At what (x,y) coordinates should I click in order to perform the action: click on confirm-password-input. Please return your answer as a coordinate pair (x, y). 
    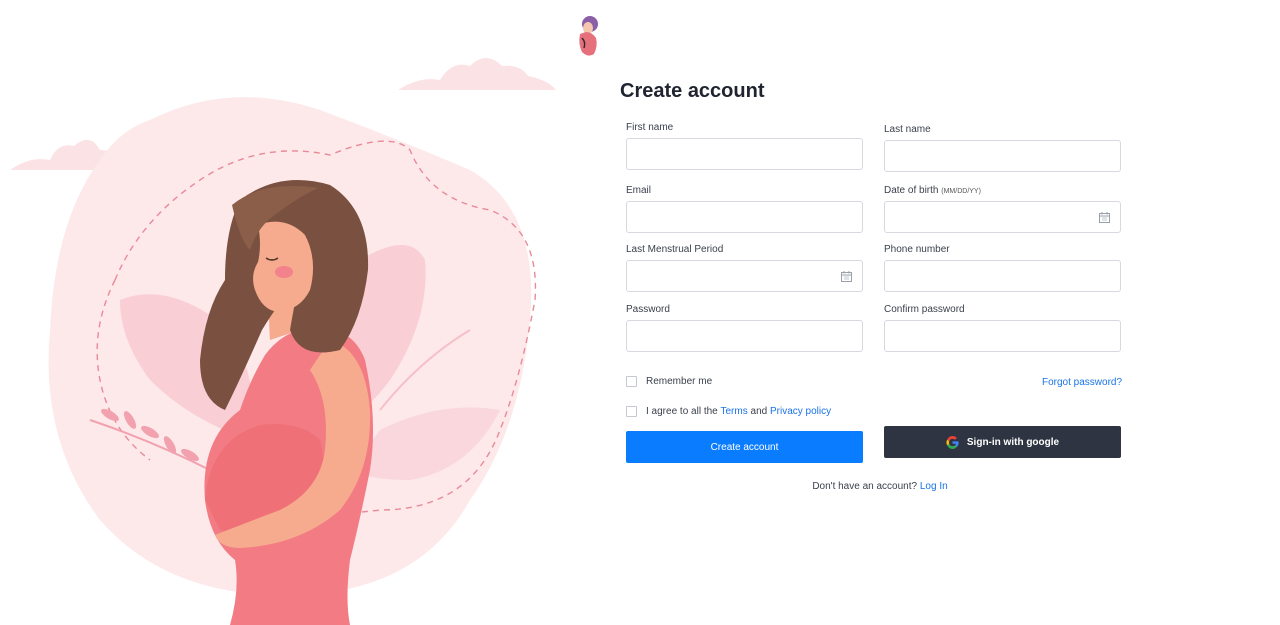
    Looking at the image, I should click on (1002, 336).